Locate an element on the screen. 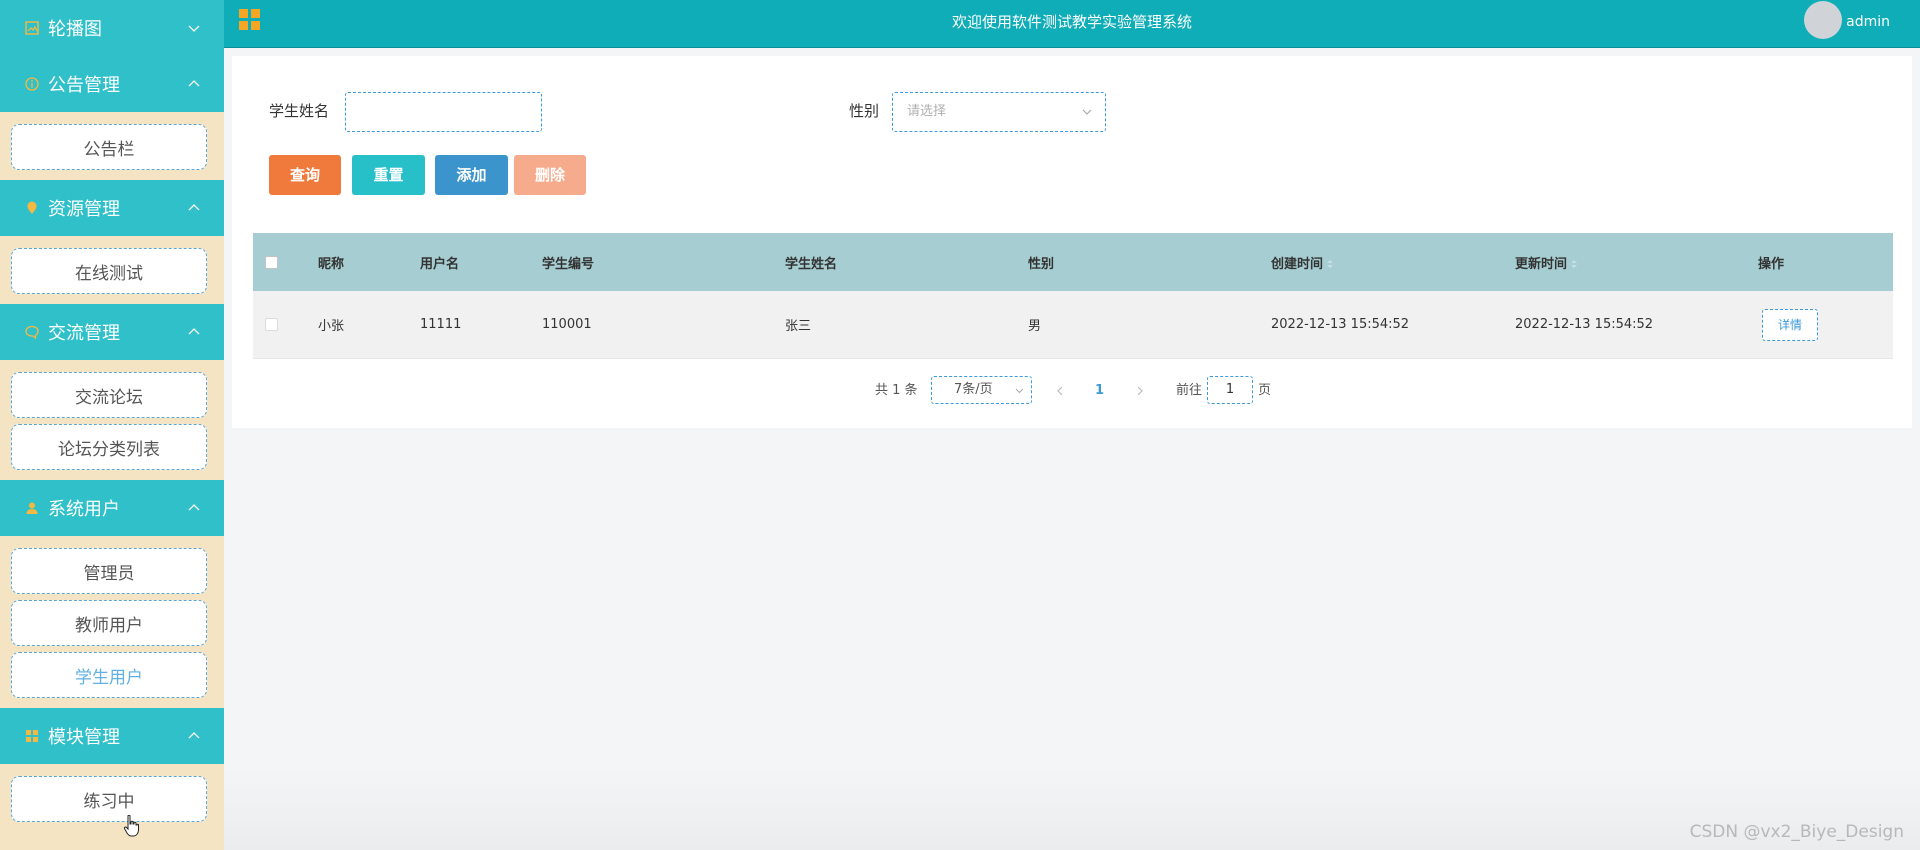 This screenshot has width=1920, height=850. cell-student-name: 张三 is located at coordinates (798, 326).